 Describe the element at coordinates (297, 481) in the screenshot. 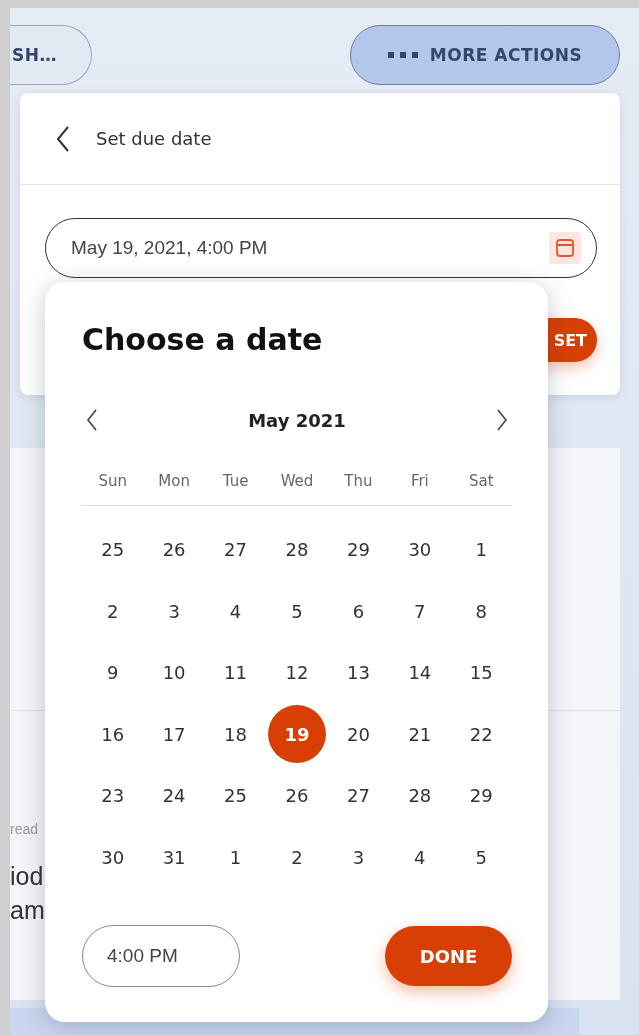

I see `weekday-label: Wed` at that location.